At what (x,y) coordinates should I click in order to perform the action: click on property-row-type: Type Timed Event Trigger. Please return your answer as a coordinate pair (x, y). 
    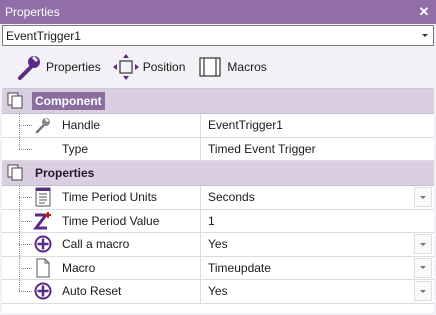
    Looking at the image, I should click on (218, 149).